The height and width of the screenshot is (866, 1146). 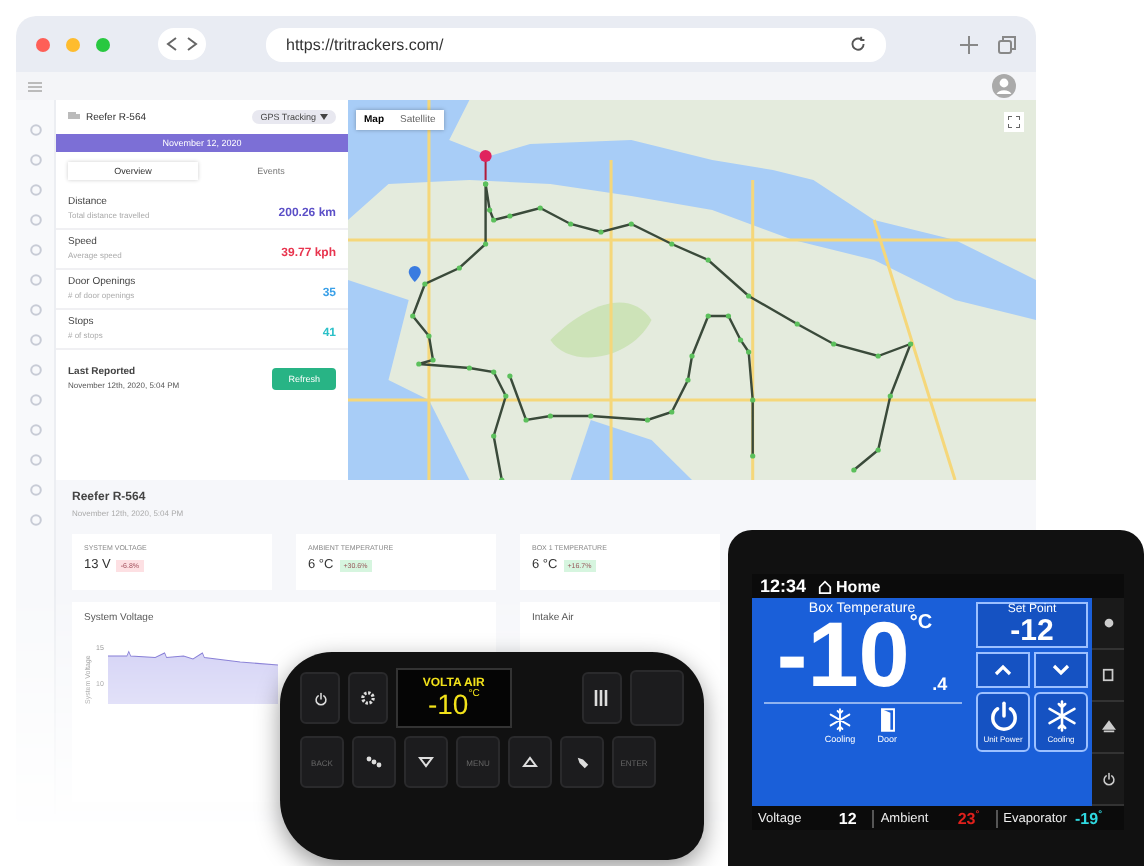 I want to click on increase-button, so click(x=1003, y=670).